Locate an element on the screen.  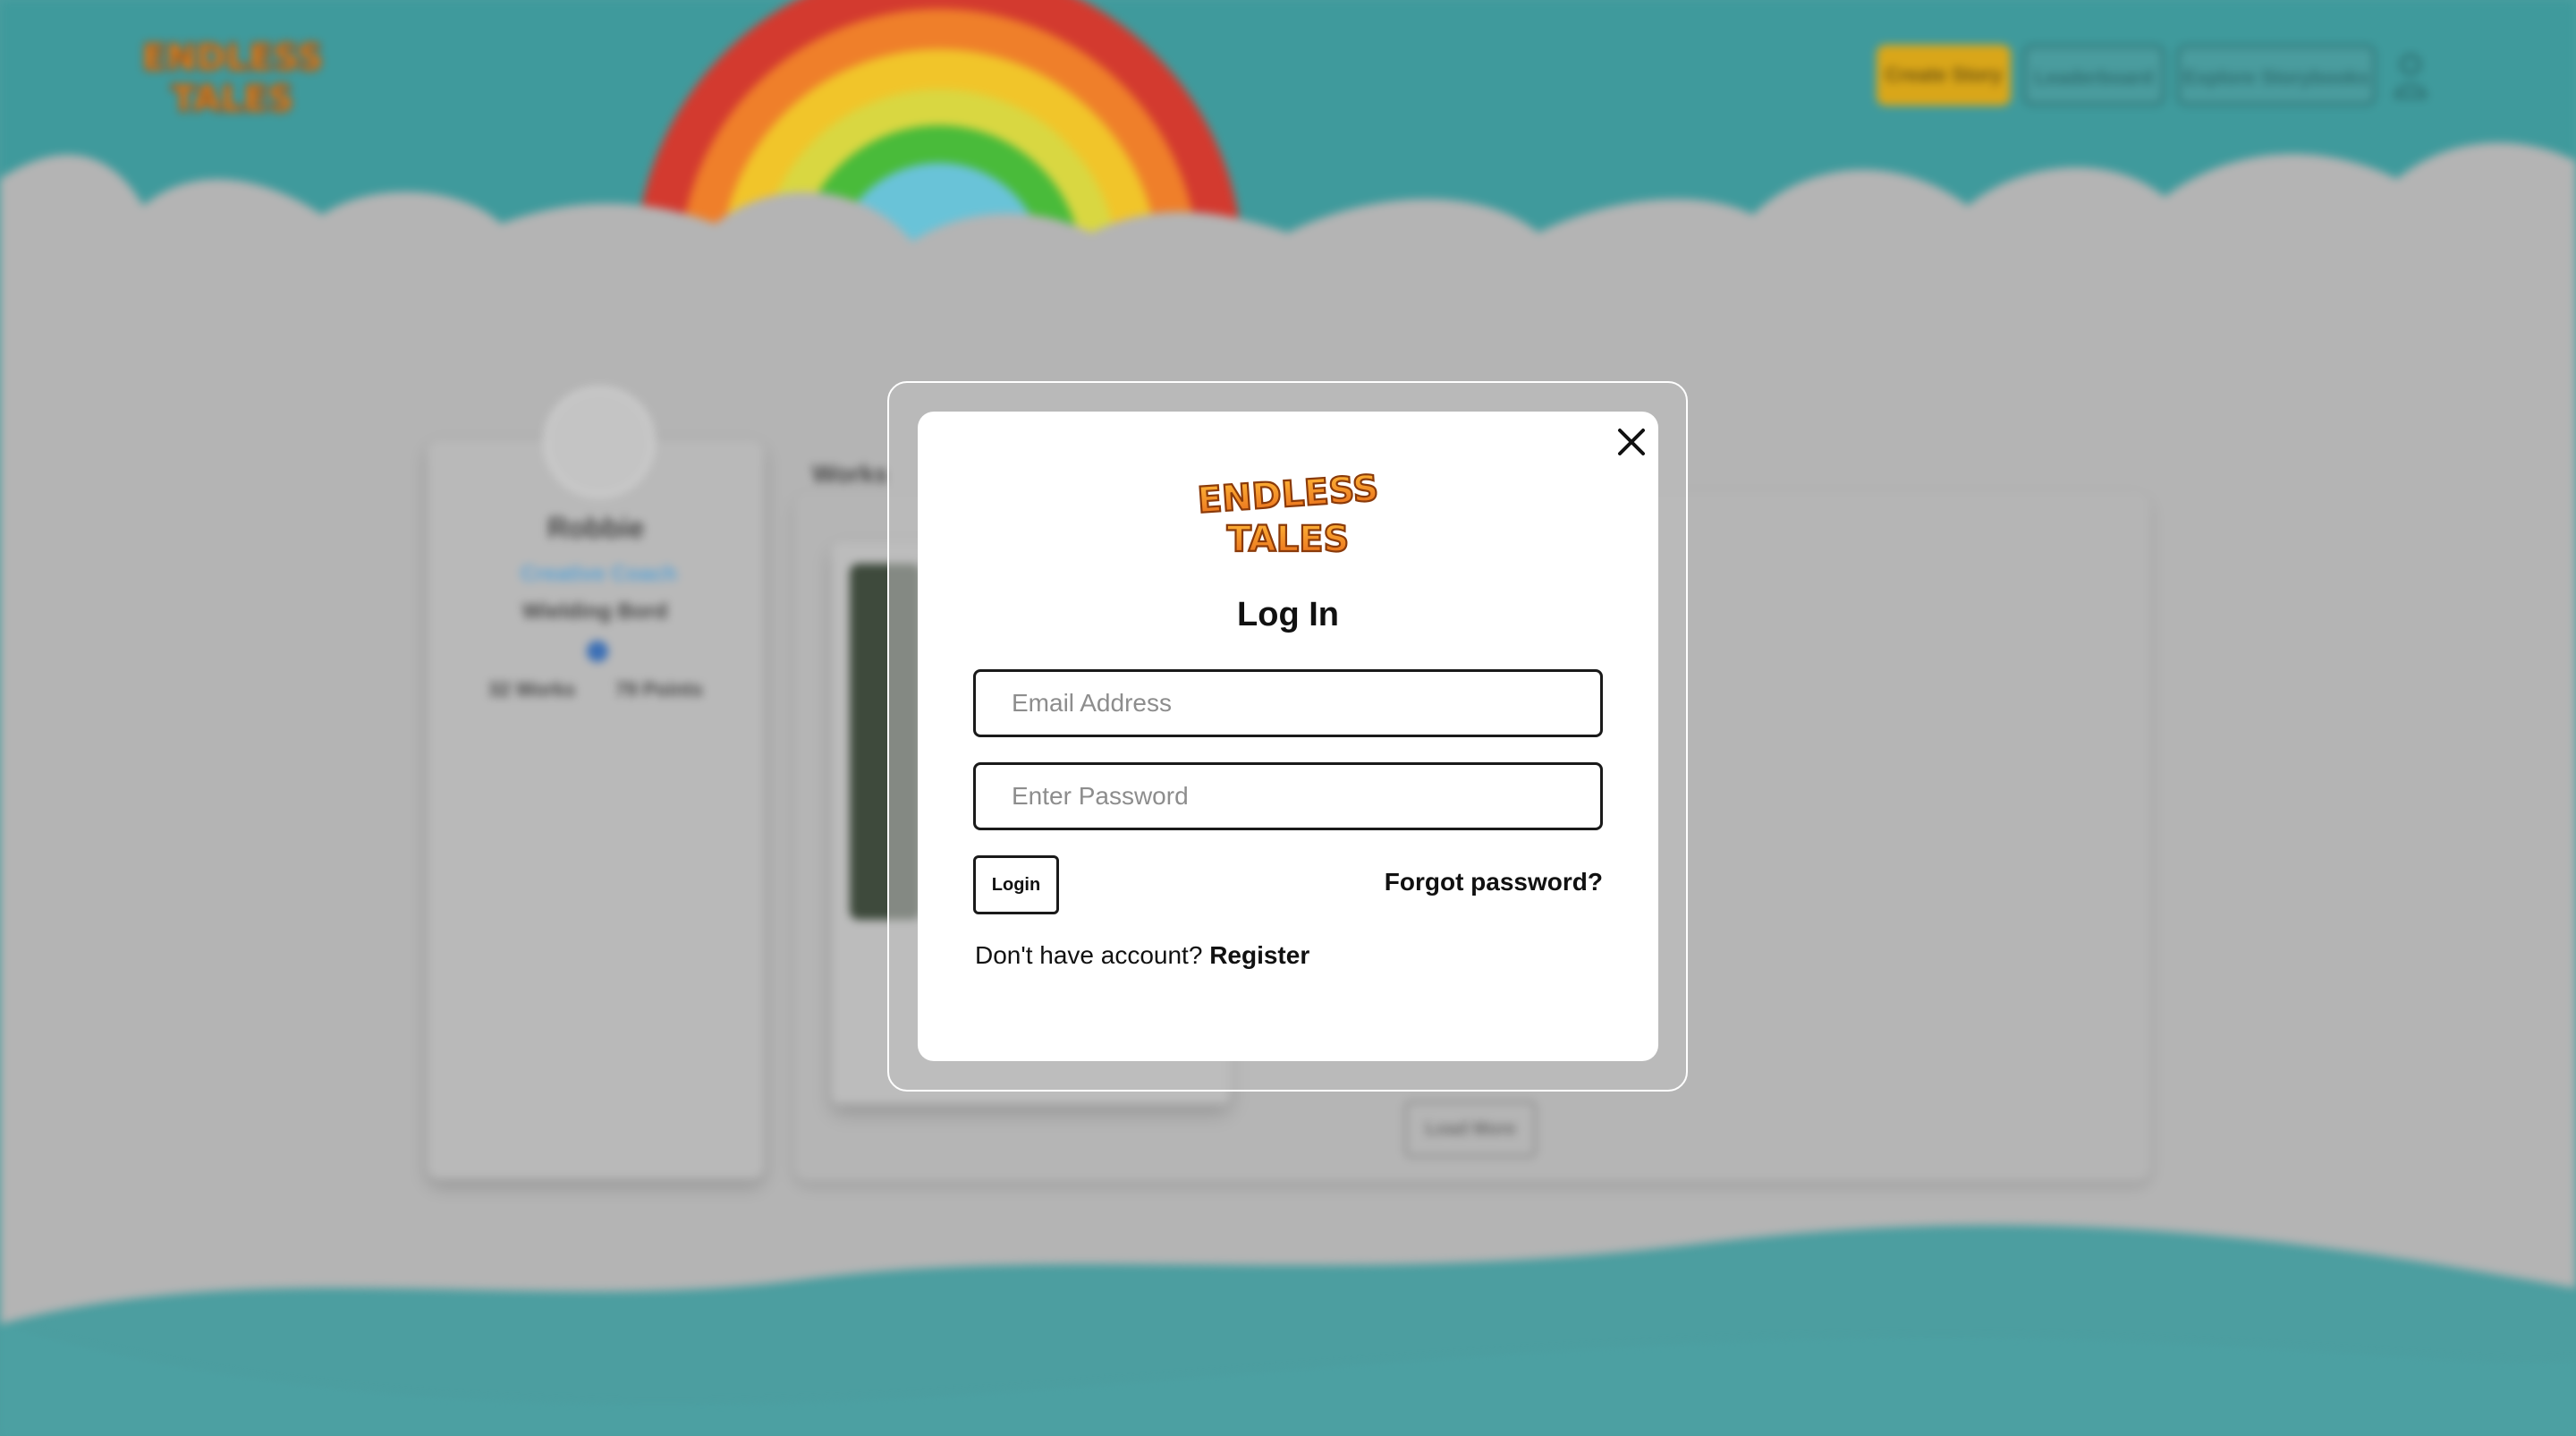
bottom-wave is located at coordinates (1288, 1380).